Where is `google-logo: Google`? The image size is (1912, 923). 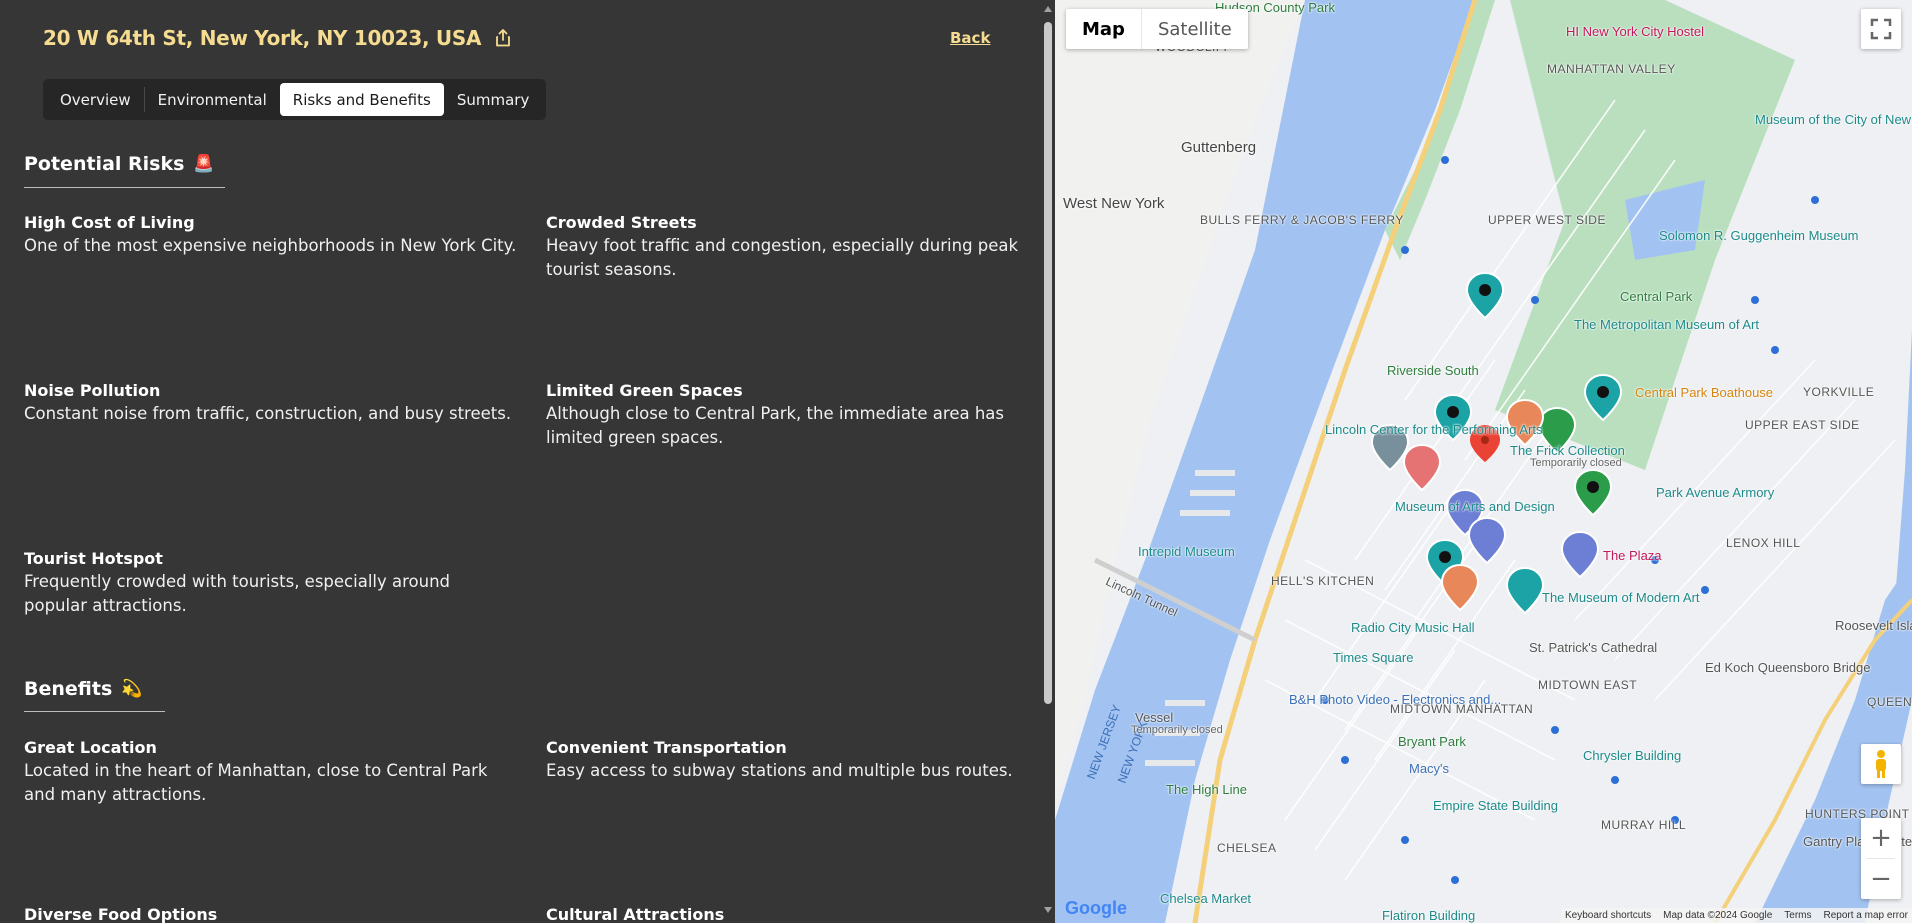
google-logo: Google is located at coordinates (1096, 908).